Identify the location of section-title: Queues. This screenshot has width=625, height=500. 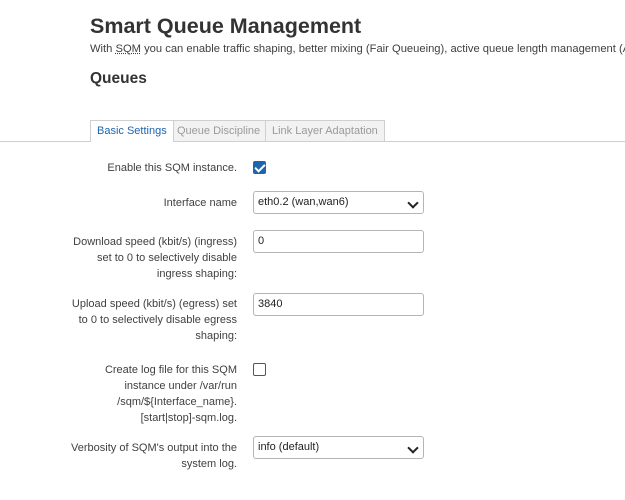
(118, 78).